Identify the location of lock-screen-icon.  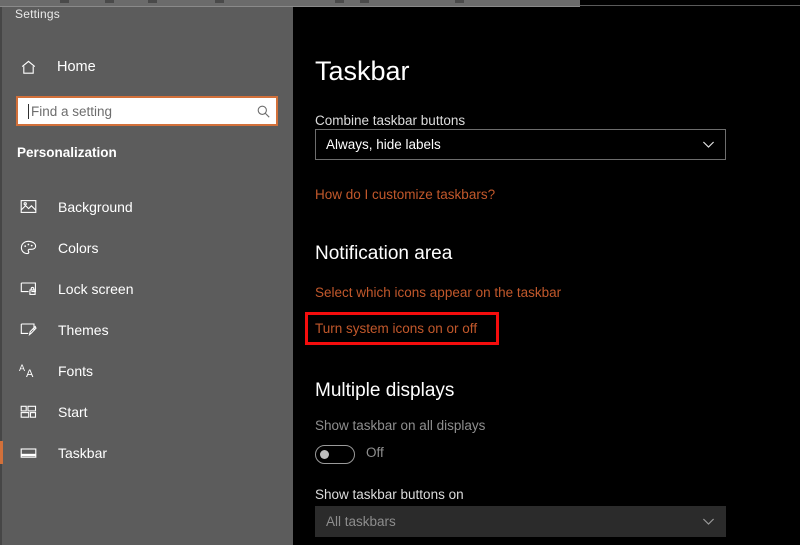
(28, 288).